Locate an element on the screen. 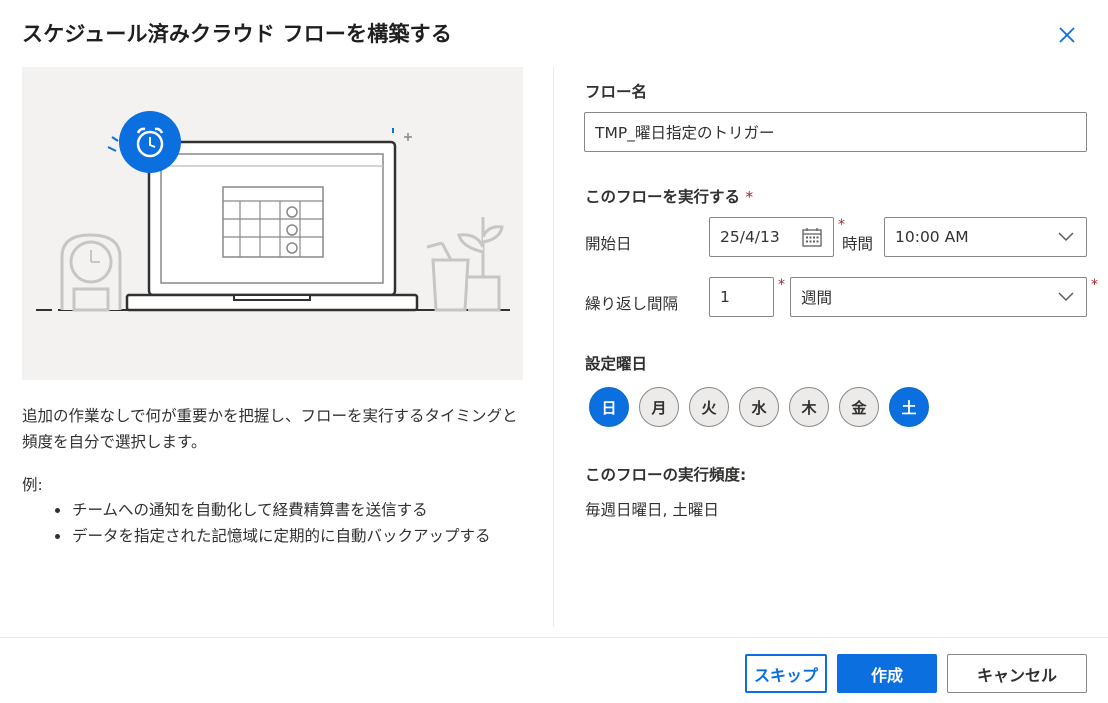  flow-name-input: TMP_曜日指定のトリガー is located at coordinates (835, 132).